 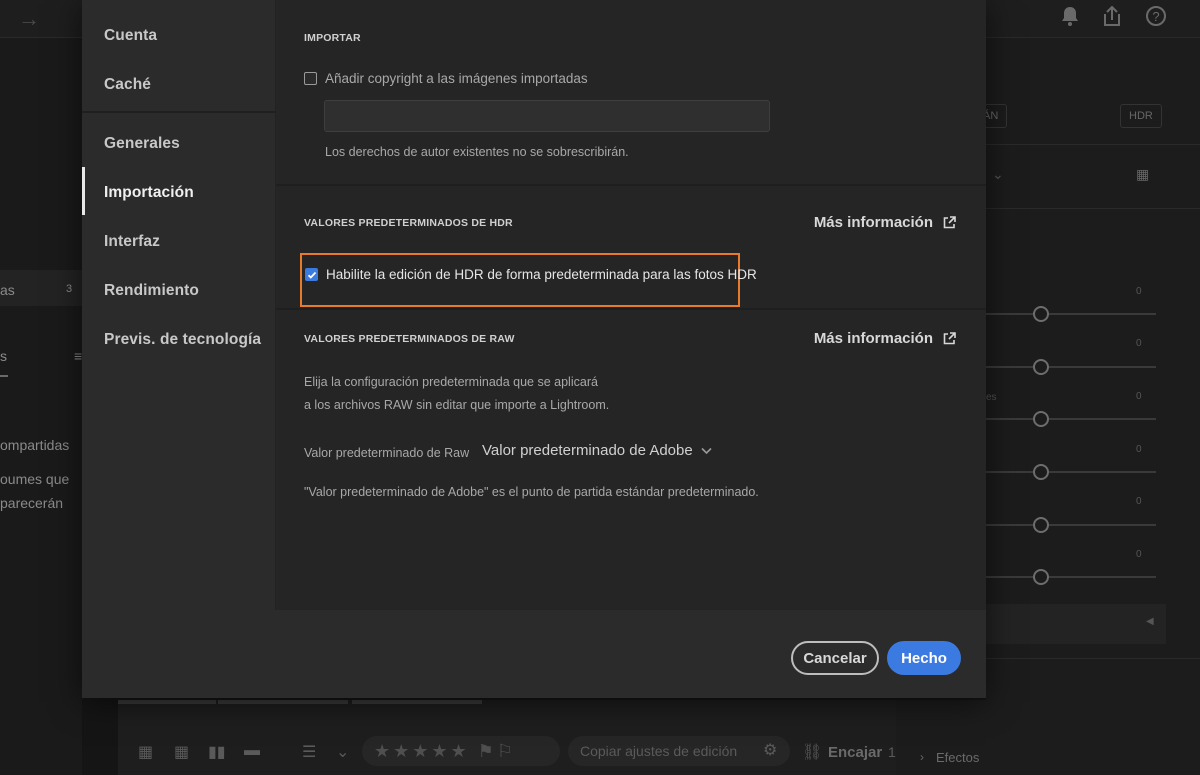 I want to click on raw-default-value: Valor predeterminado de Adobe, so click(x=587, y=450).